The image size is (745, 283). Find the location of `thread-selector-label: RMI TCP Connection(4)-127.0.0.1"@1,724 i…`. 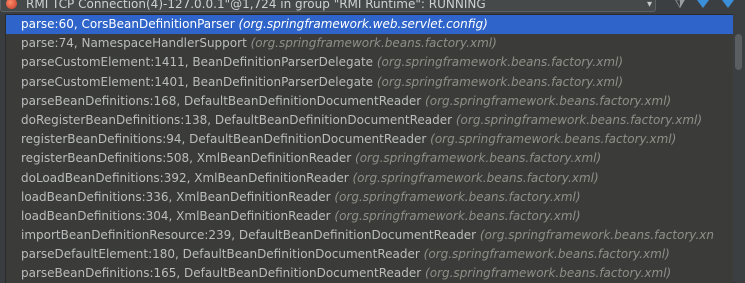

thread-selector-label: RMI TCP Connection(4)-127.0.0.1"@1,724 i… is located at coordinates (256, 5).